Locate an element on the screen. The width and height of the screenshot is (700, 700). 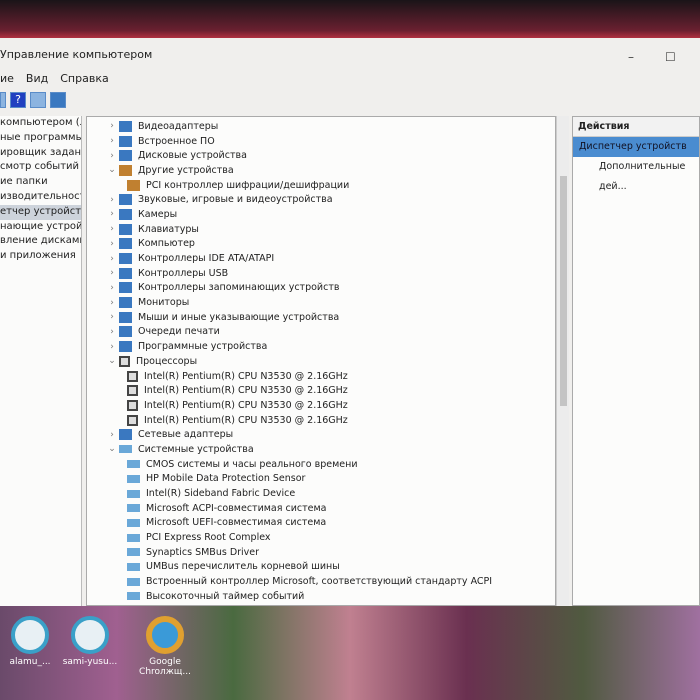
tree-row: › Сетевые адаптеры is located at coordinates (321, 434).